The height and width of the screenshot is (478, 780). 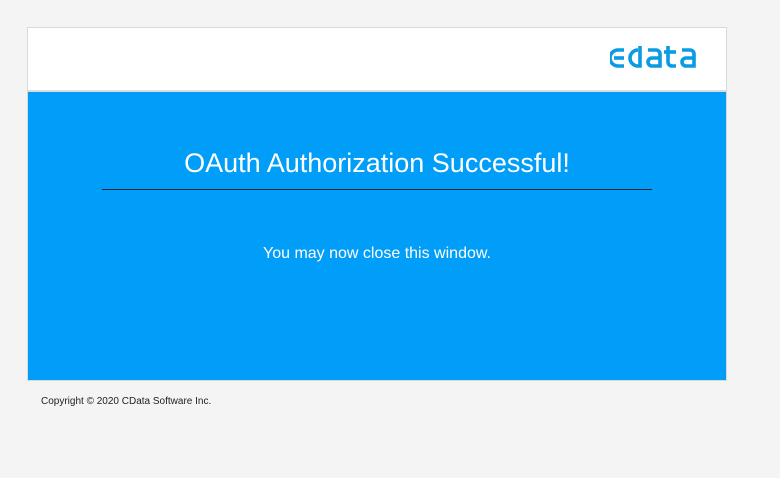 I want to click on cdata-logo-graphic, so click(x=653, y=57).